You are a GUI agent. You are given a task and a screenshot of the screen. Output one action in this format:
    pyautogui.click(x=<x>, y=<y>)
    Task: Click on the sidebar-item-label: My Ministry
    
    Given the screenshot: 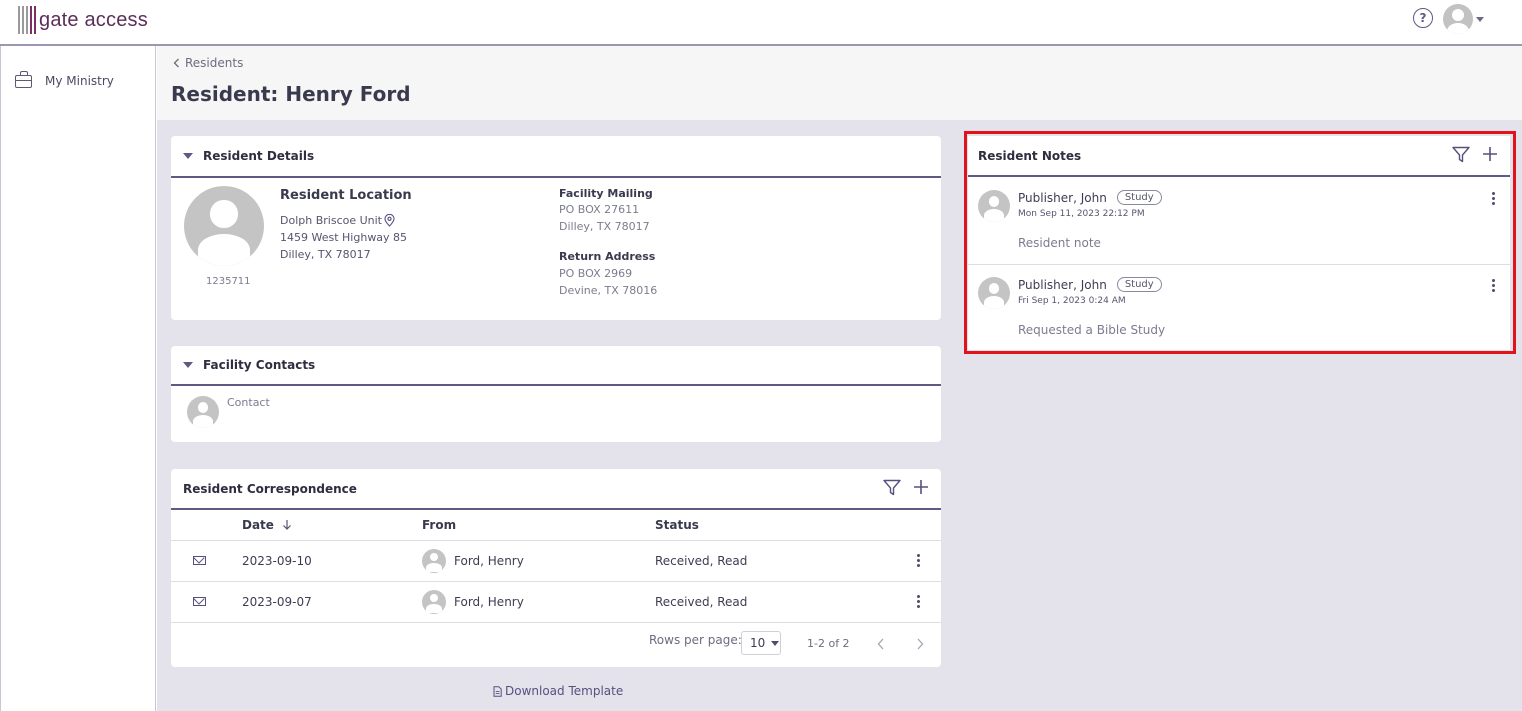 What is the action you would take?
    pyautogui.click(x=79, y=81)
    